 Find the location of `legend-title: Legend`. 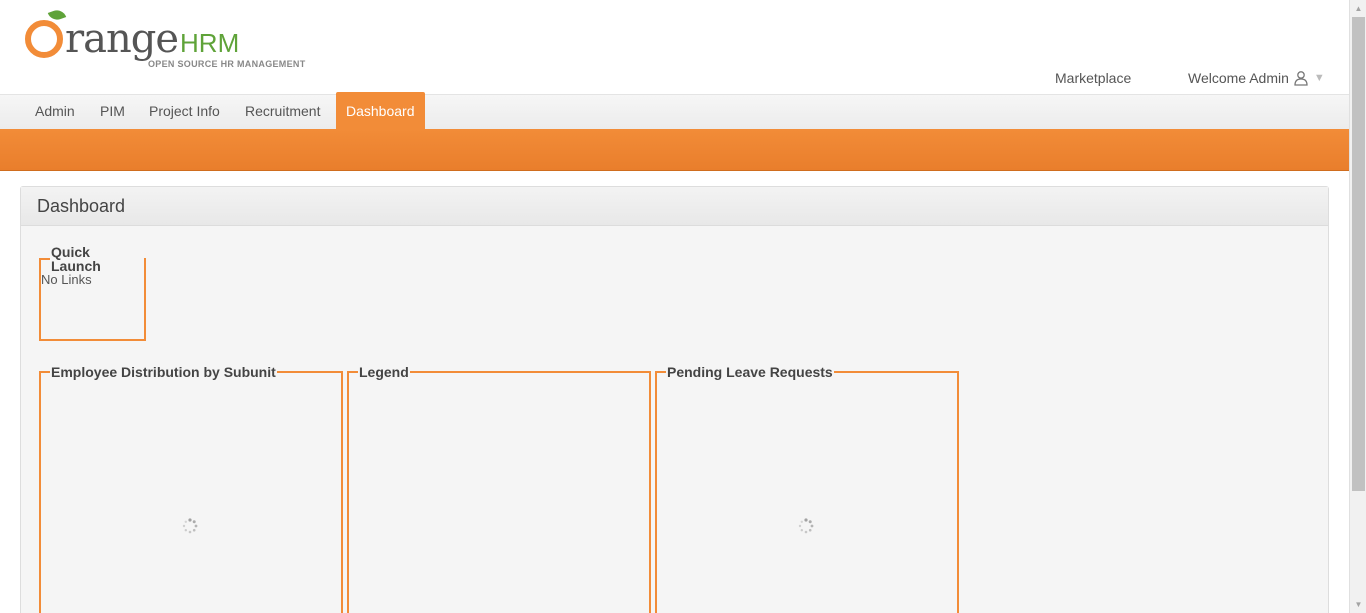

legend-title: Legend is located at coordinates (384, 372).